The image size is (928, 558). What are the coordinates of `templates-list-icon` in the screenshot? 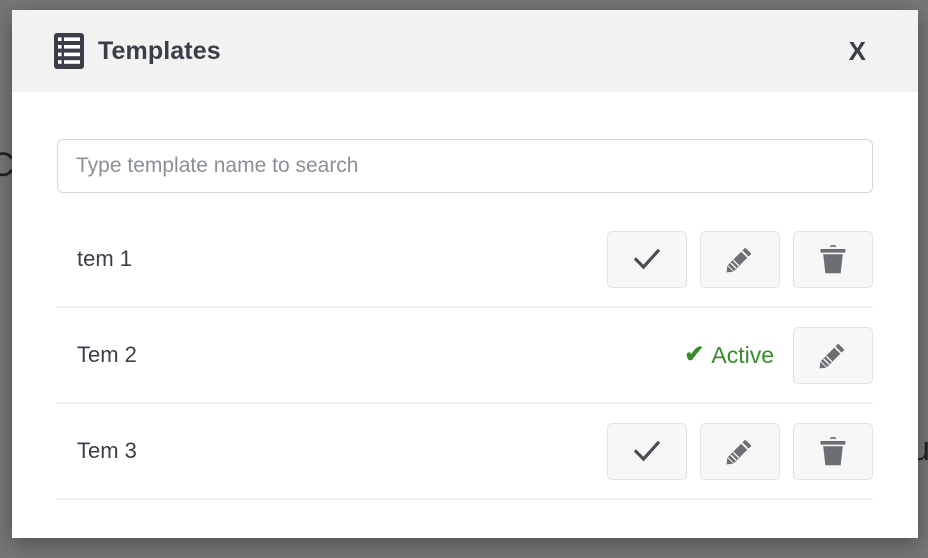 It's located at (69, 51).